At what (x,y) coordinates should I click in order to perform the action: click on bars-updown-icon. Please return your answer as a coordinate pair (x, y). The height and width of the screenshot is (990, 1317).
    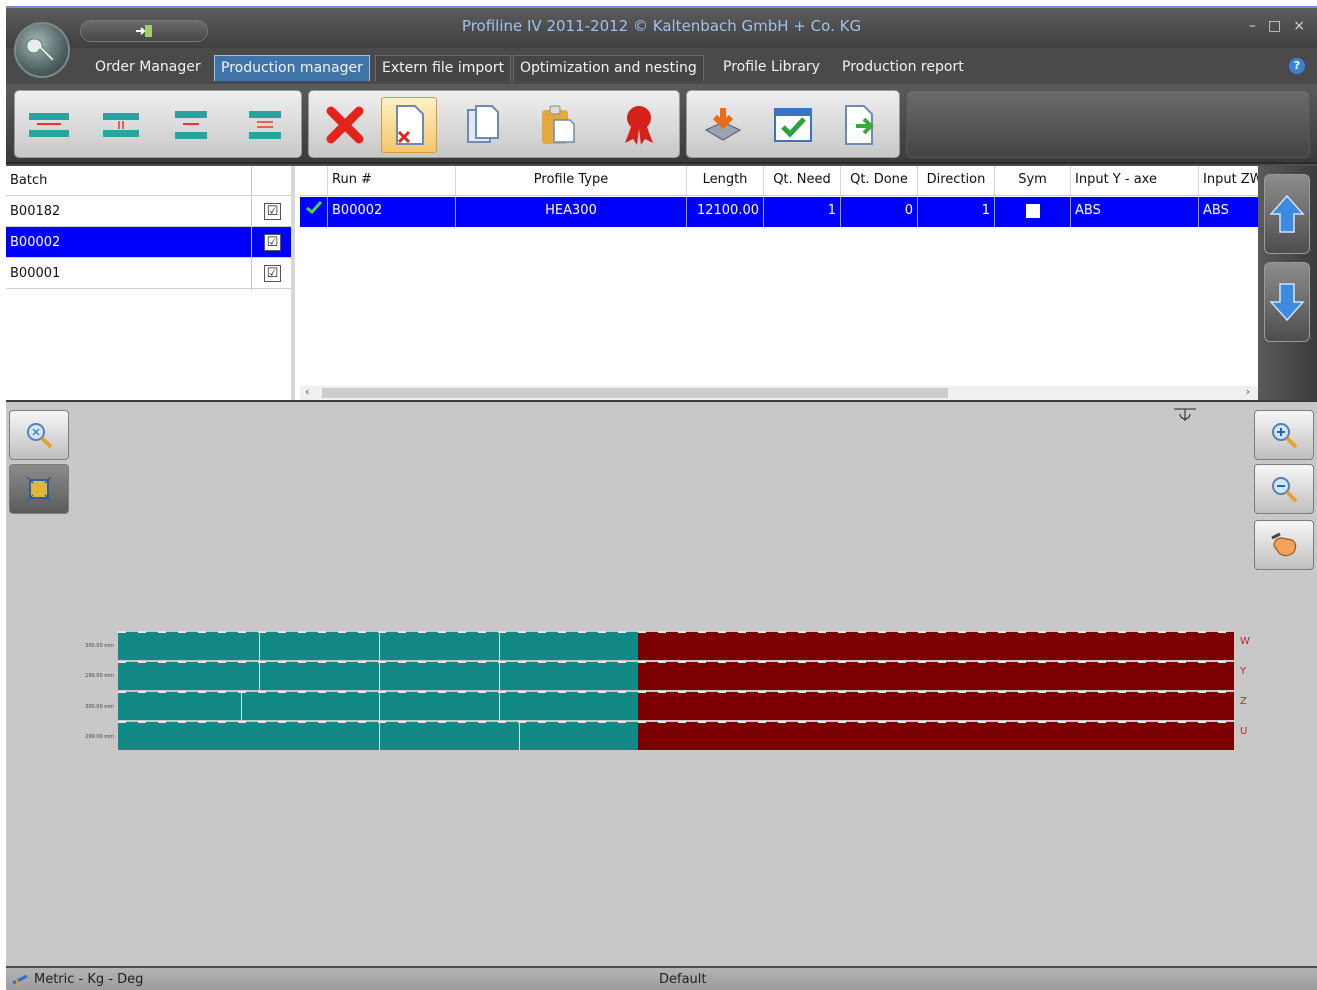
    Looking at the image, I should click on (121, 125).